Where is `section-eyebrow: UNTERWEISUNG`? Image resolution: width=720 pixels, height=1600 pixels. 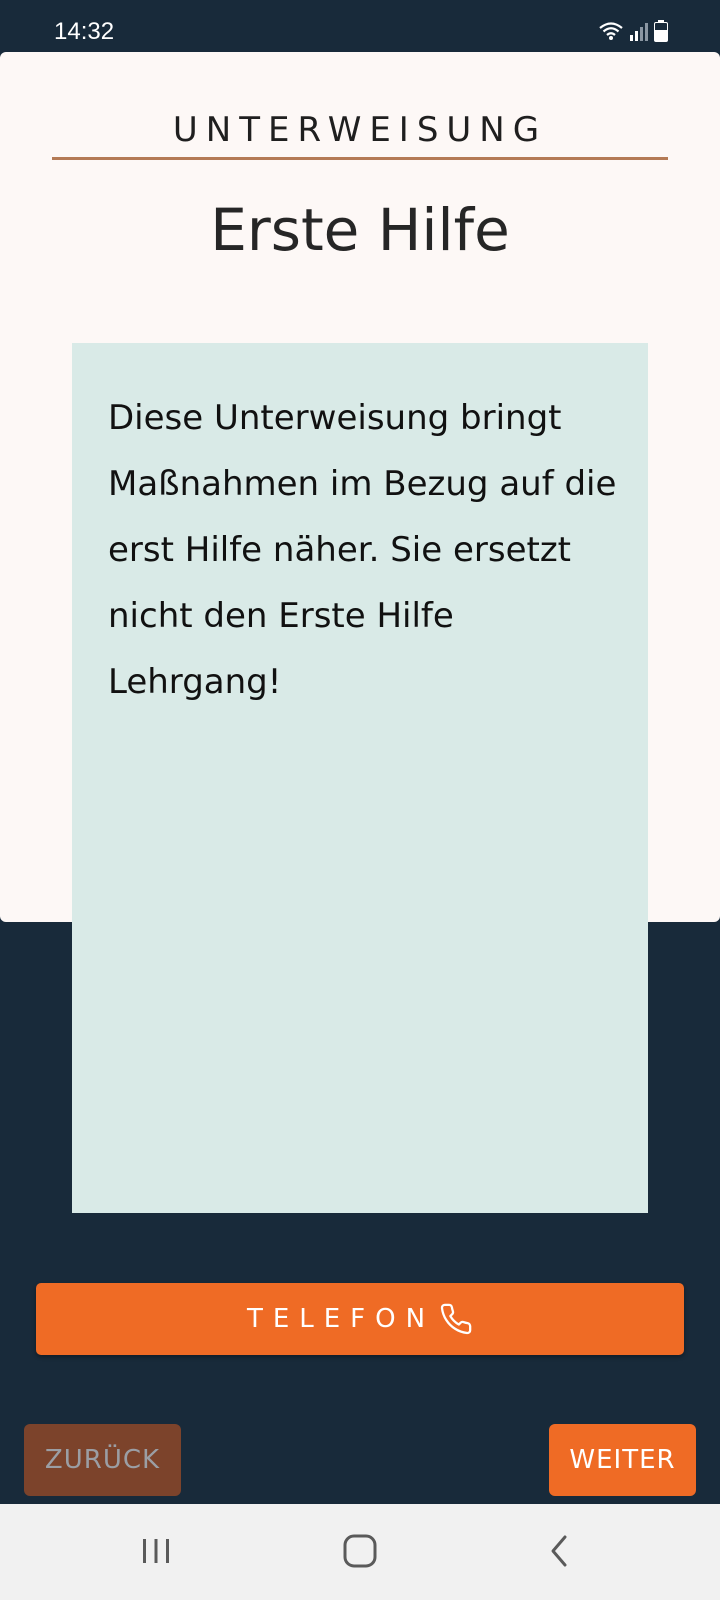
section-eyebrow: UNTERWEISUNG is located at coordinates (360, 130).